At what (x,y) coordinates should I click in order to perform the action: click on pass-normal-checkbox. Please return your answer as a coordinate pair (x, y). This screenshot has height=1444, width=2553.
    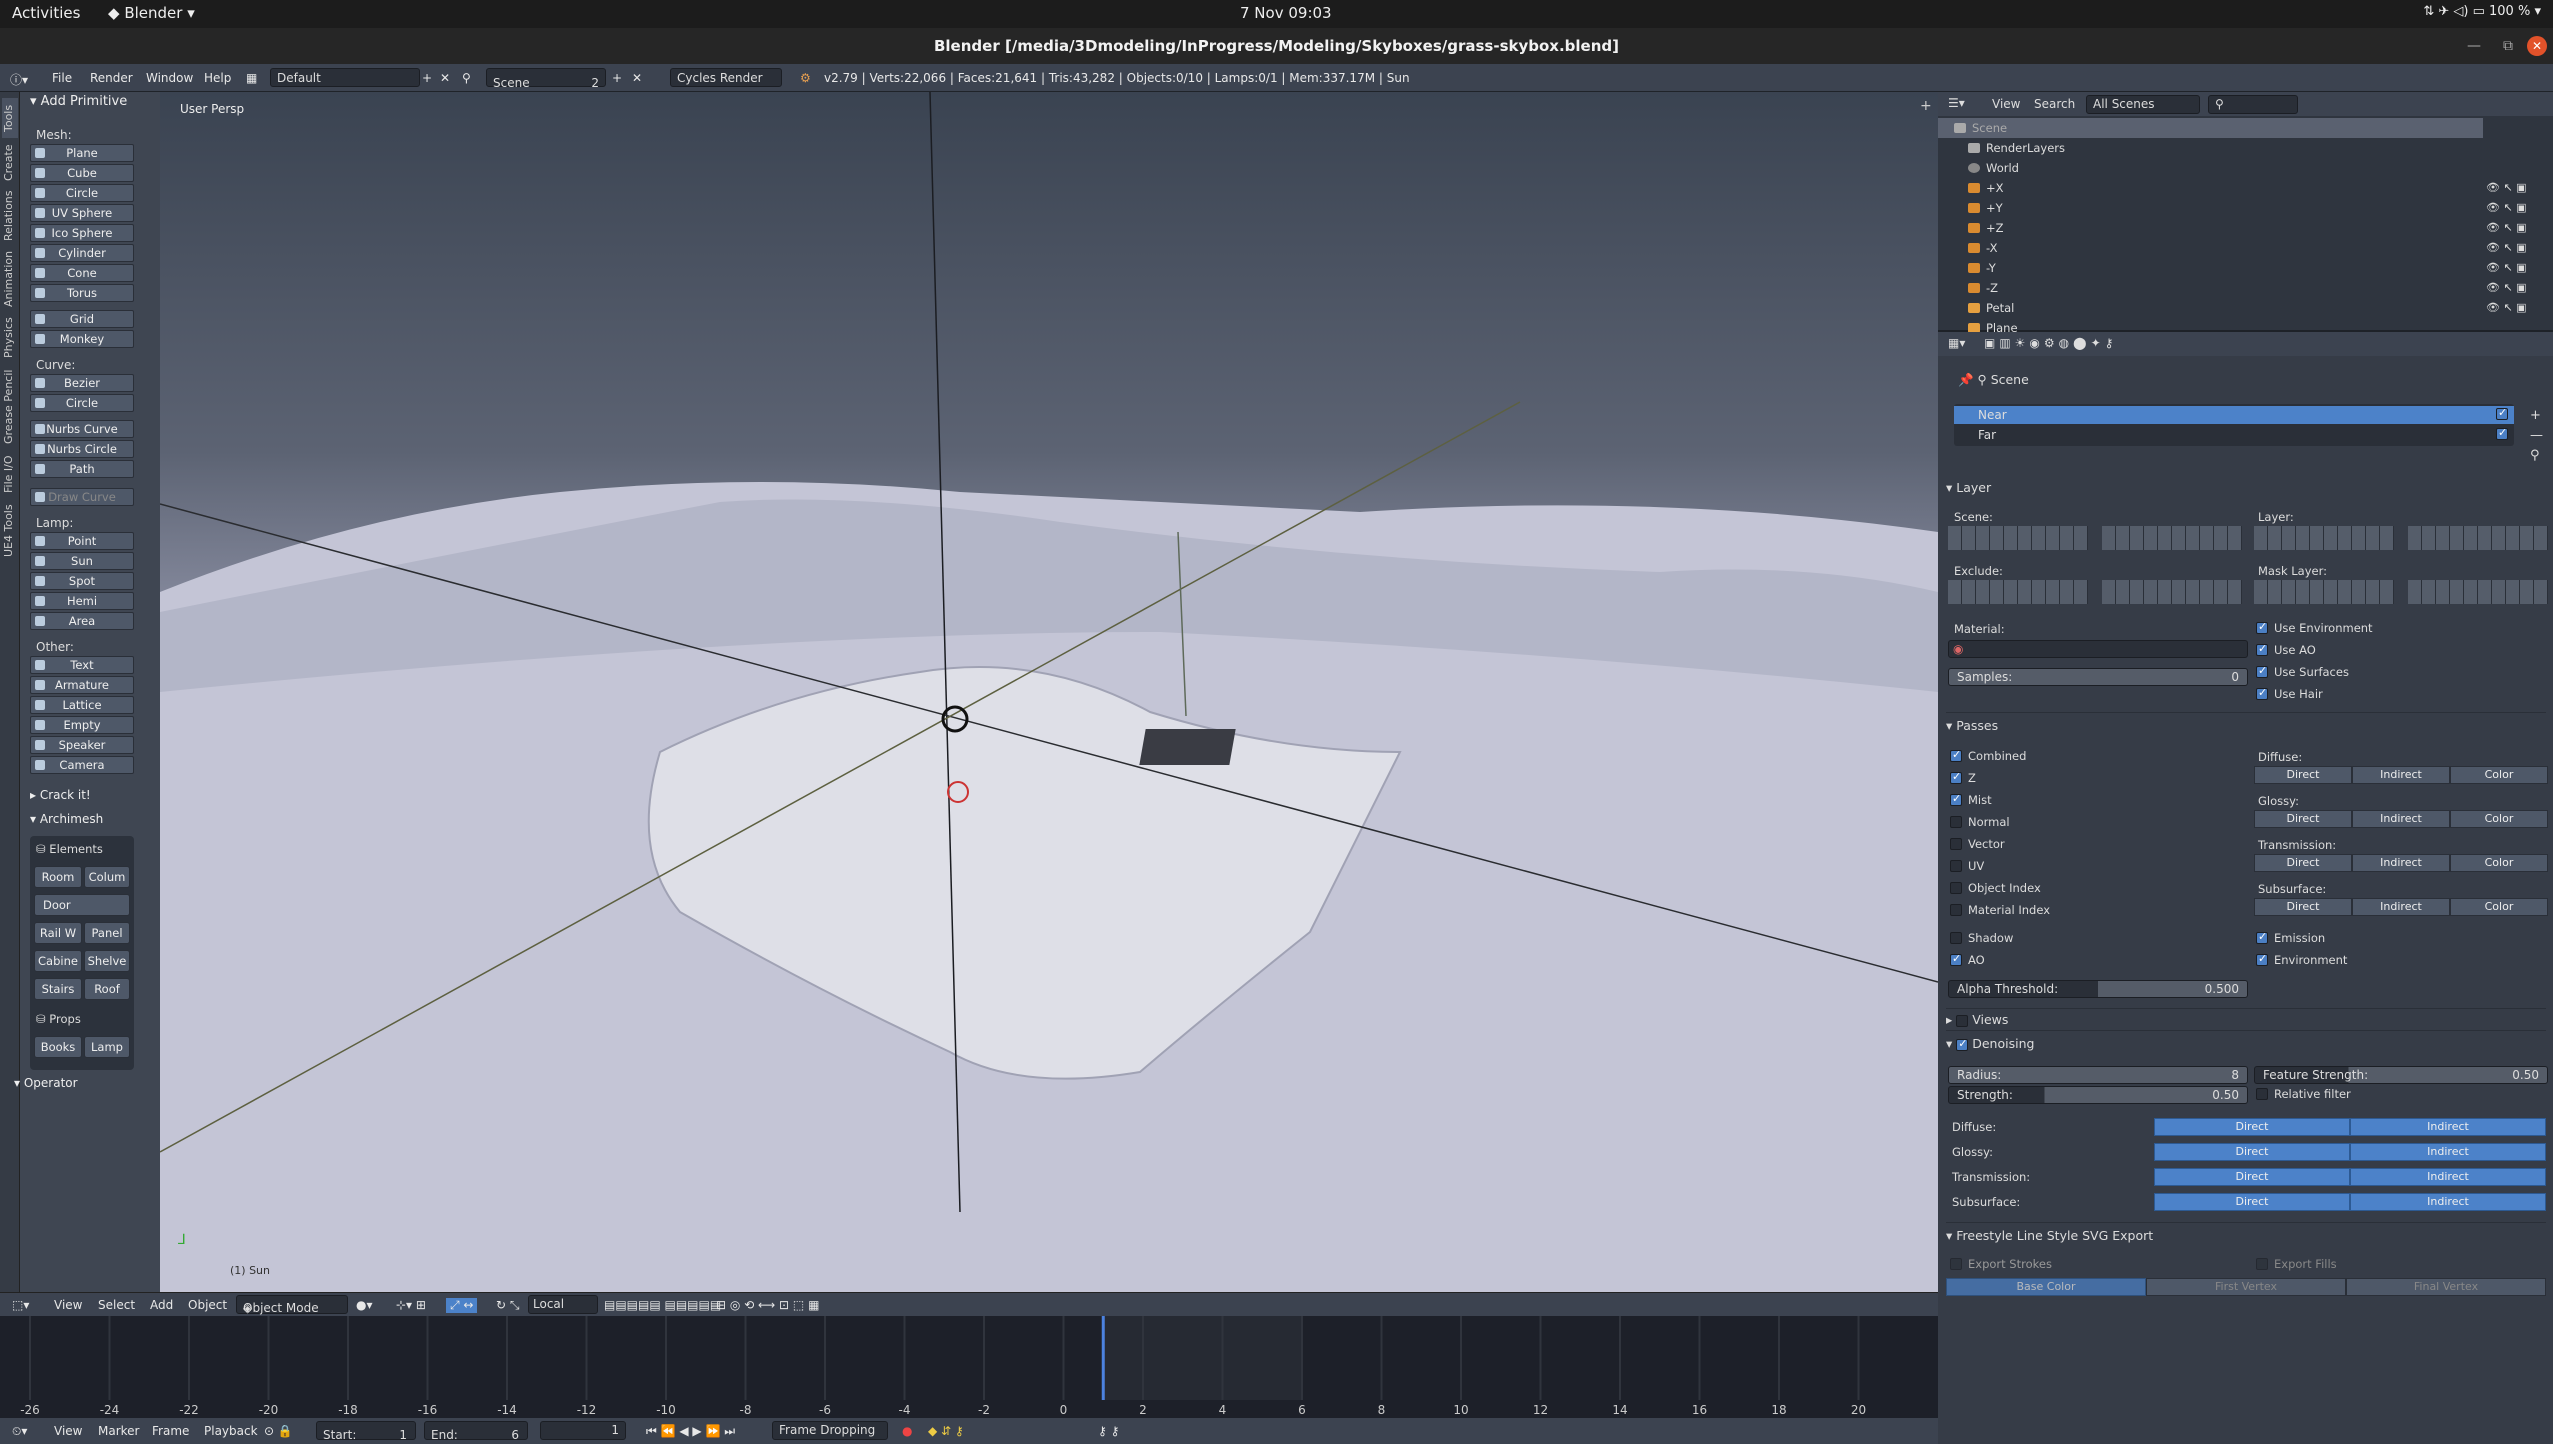
    Looking at the image, I should click on (1956, 822).